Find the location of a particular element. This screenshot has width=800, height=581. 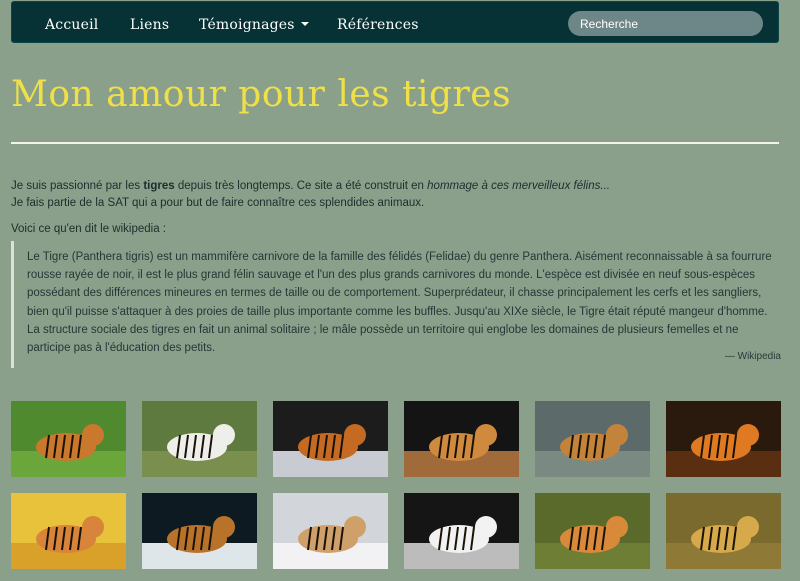

intro-text-start: Je suis passionné par les is located at coordinates (77, 186).